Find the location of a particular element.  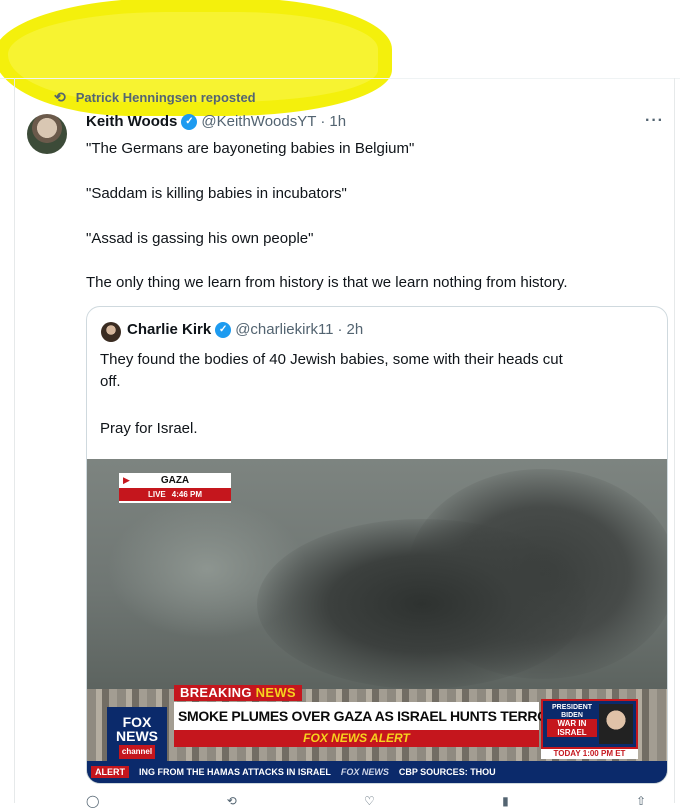

divider is located at coordinates (340, 78).